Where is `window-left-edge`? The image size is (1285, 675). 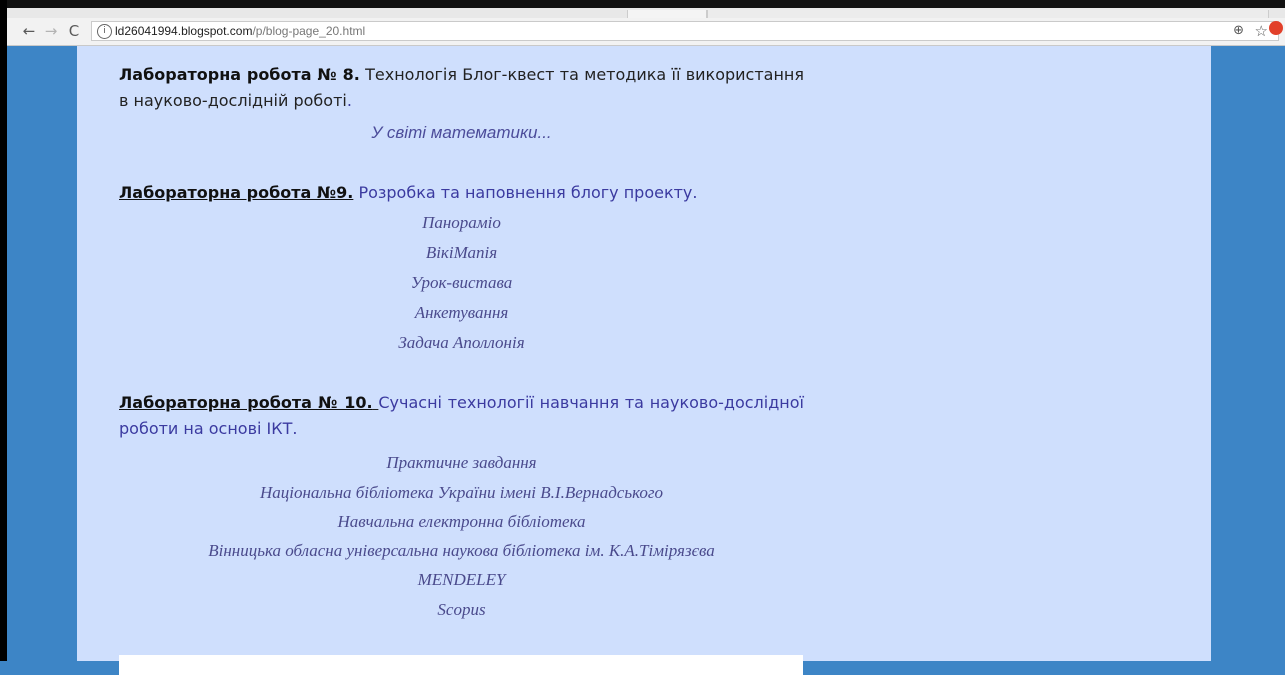 window-left-edge is located at coordinates (3, 330).